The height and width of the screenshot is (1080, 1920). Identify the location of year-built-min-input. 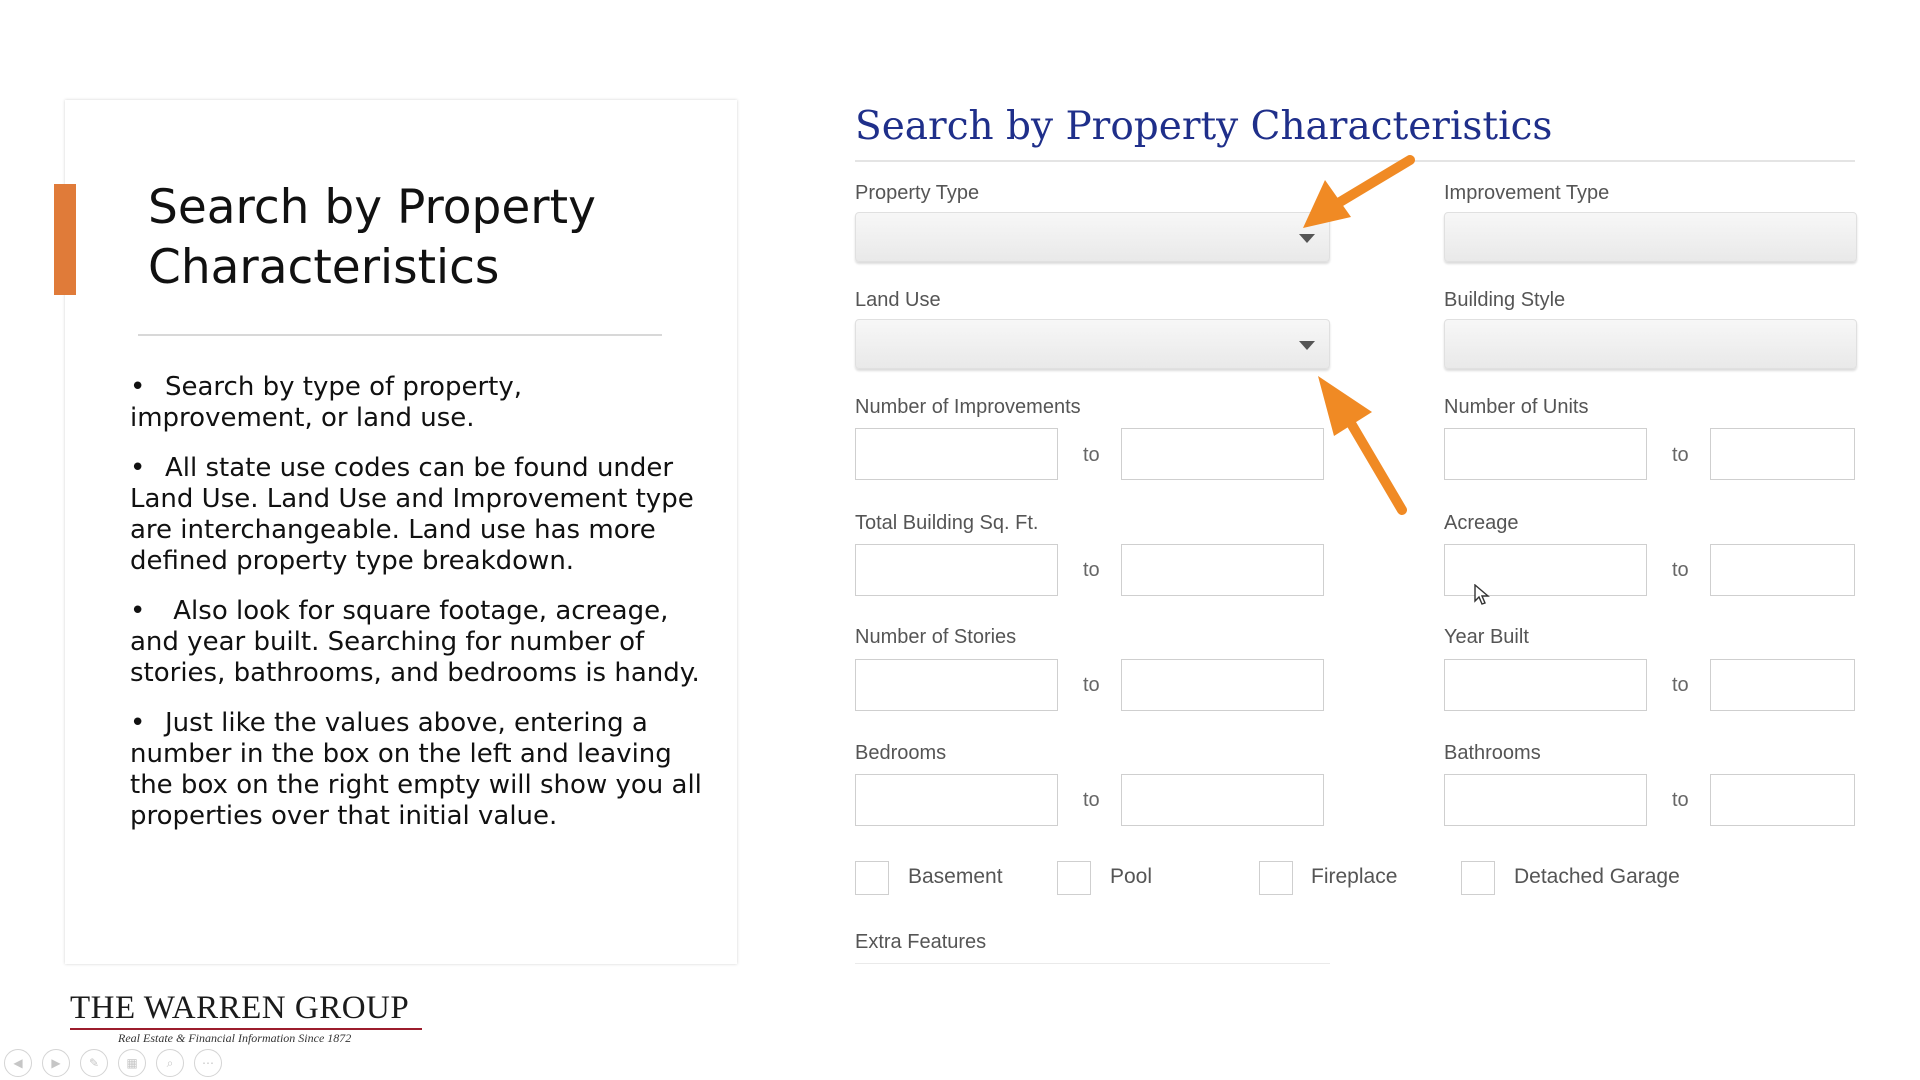
(1545, 685).